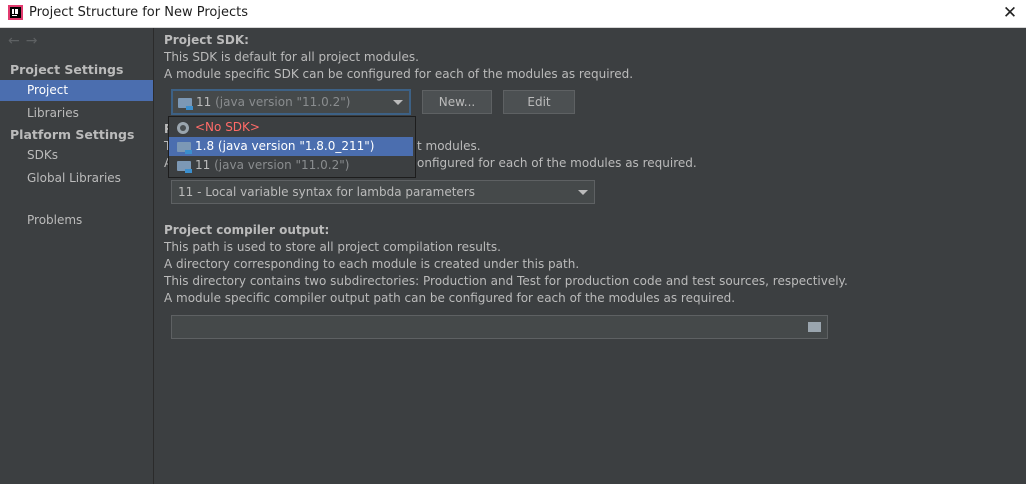 The image size is (1026, 484). I want to click on sdk-combo: 11 (java version "11.0.2"), so click(291, 102).